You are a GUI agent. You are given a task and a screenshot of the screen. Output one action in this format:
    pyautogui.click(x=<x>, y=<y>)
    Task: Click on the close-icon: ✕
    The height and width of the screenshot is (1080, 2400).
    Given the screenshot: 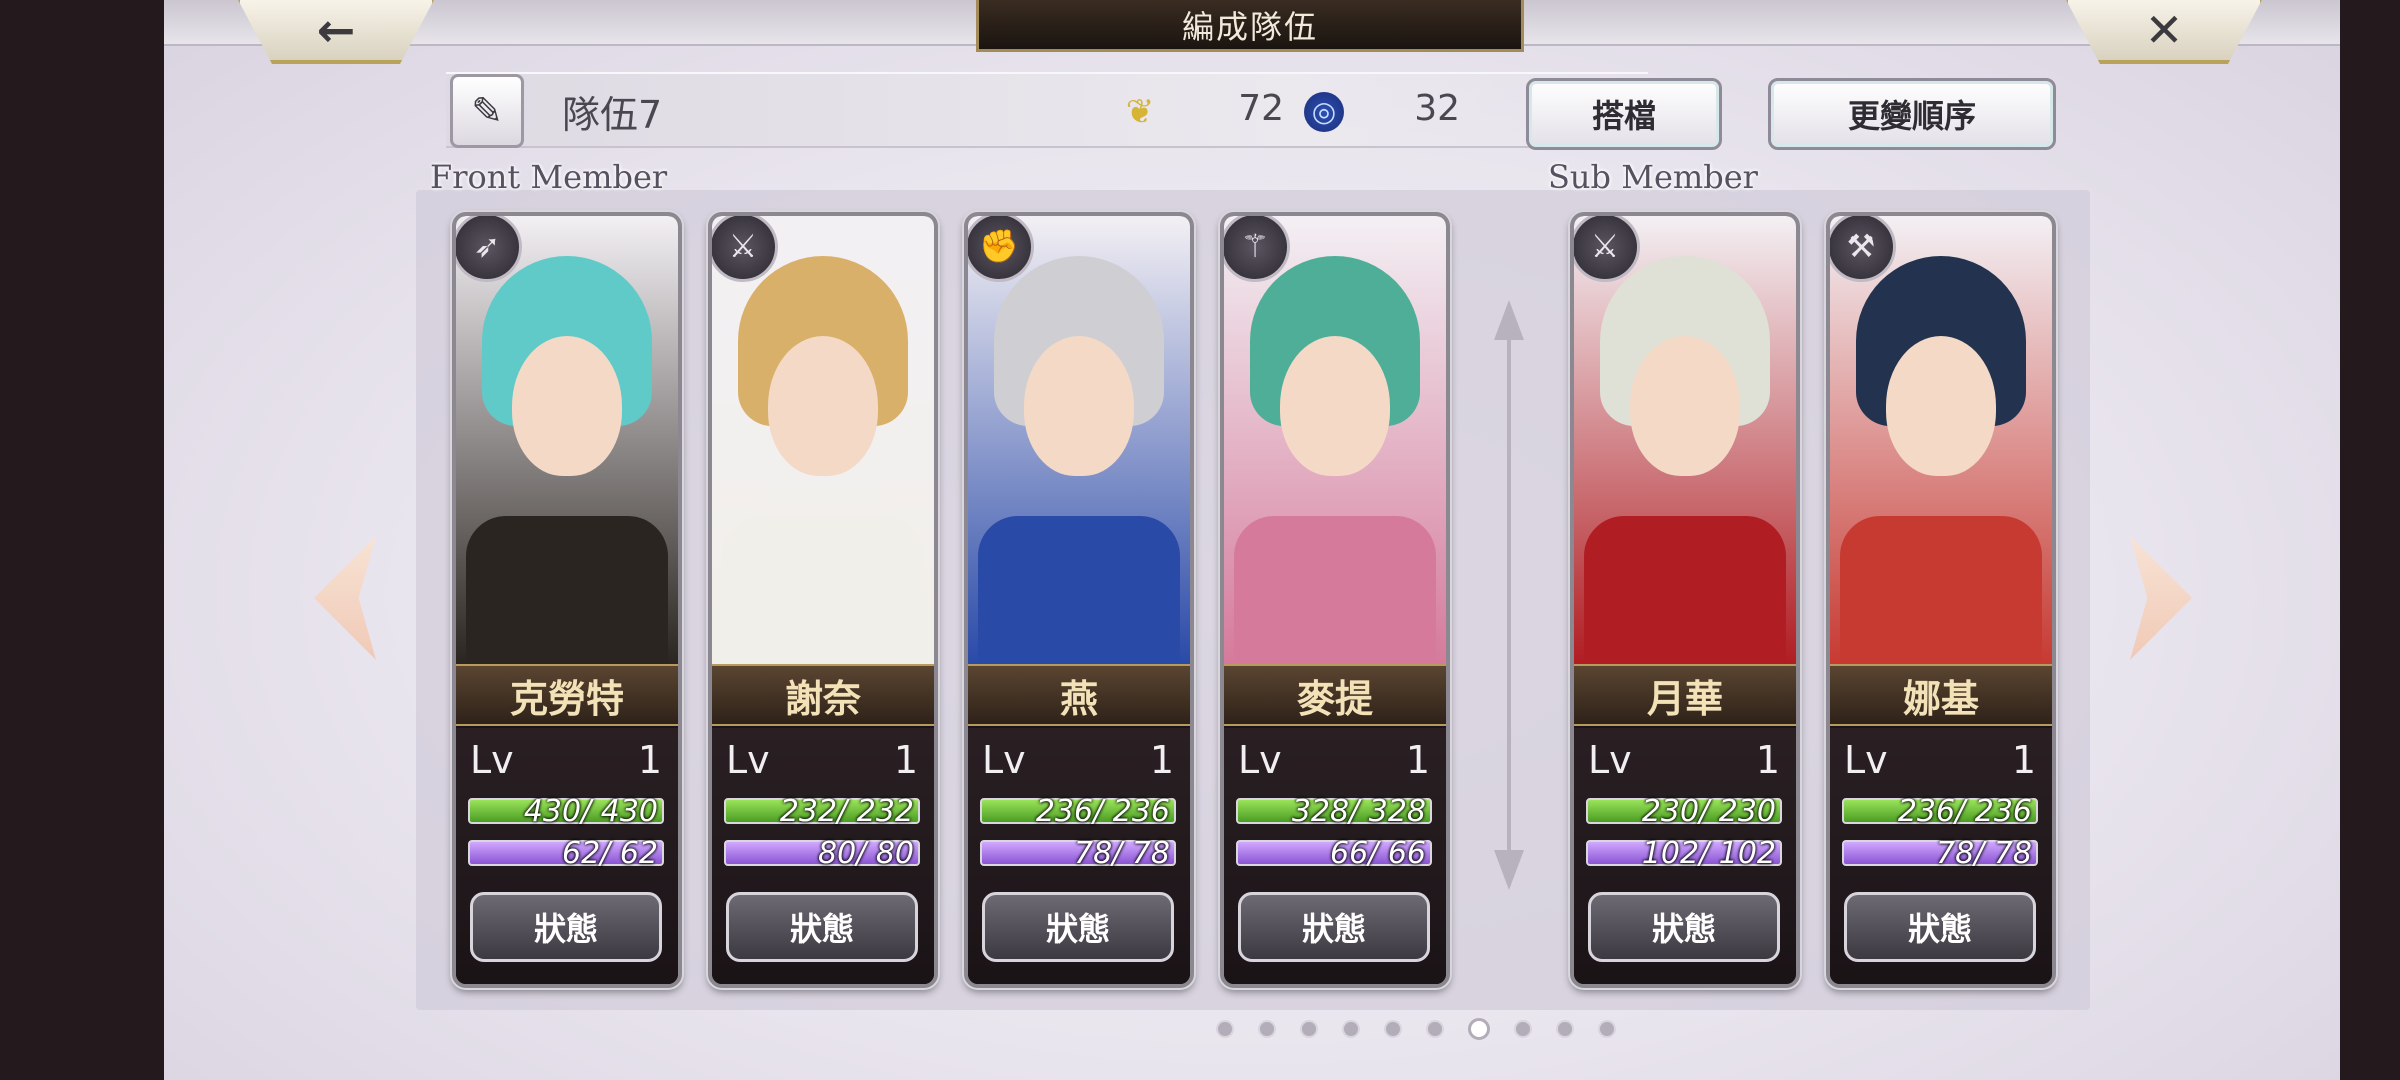 What is the action you would take?
    pyautogui.click(x=2164, y=30)
    